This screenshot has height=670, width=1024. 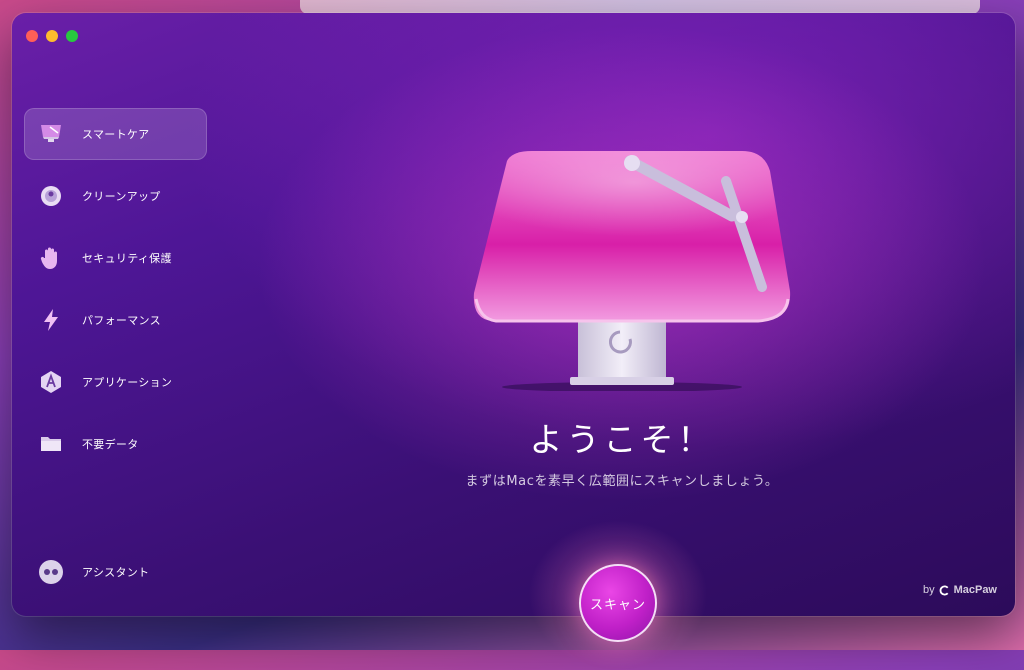 What do you see at coordinates (975, 590) in the screenshot?
I see `brand-name: MacPaw` at bounding box center [975, 590].